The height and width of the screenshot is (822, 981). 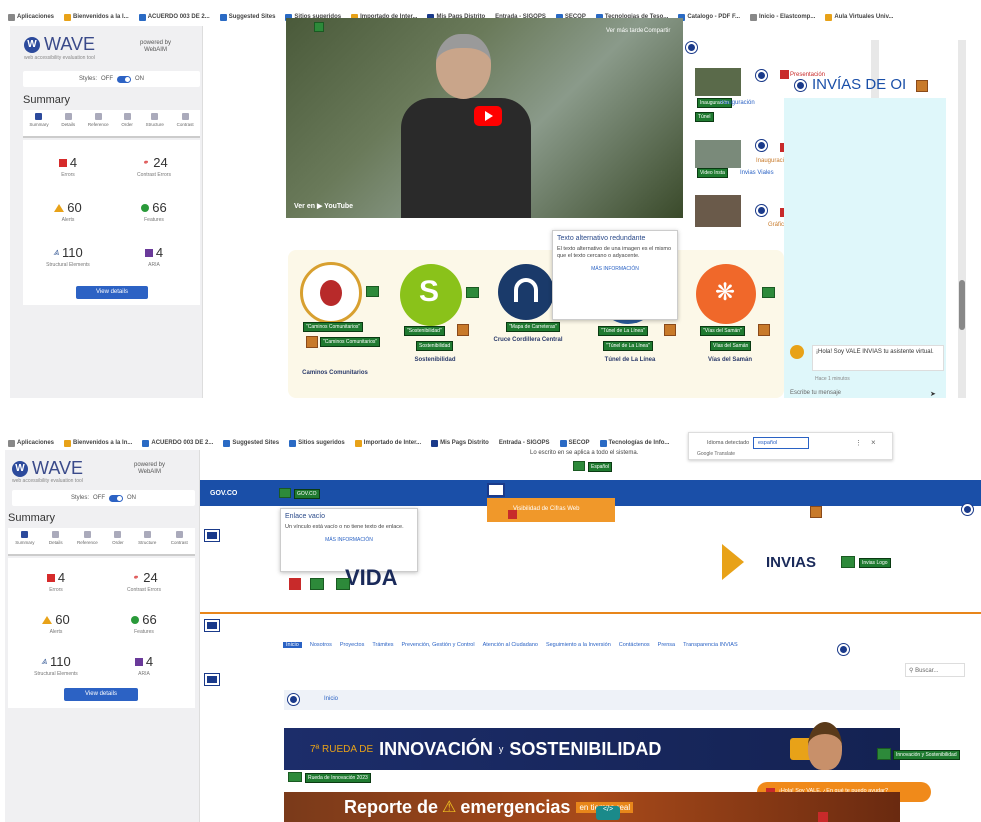 I want to click on watch-on-youtube: Ver en ▶ YouTube, so click(x=323, y=206).